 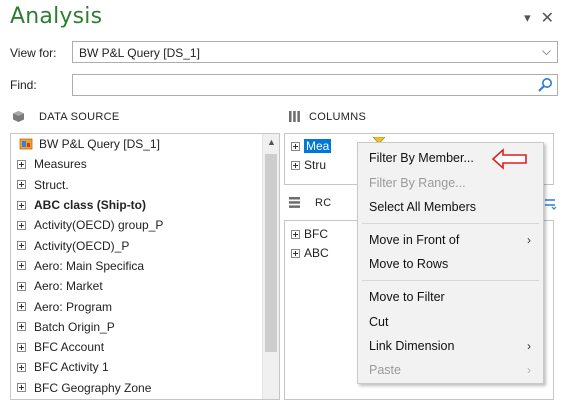 I want to click on dimension-label: Aero: Market, so click(x=68, y=286).